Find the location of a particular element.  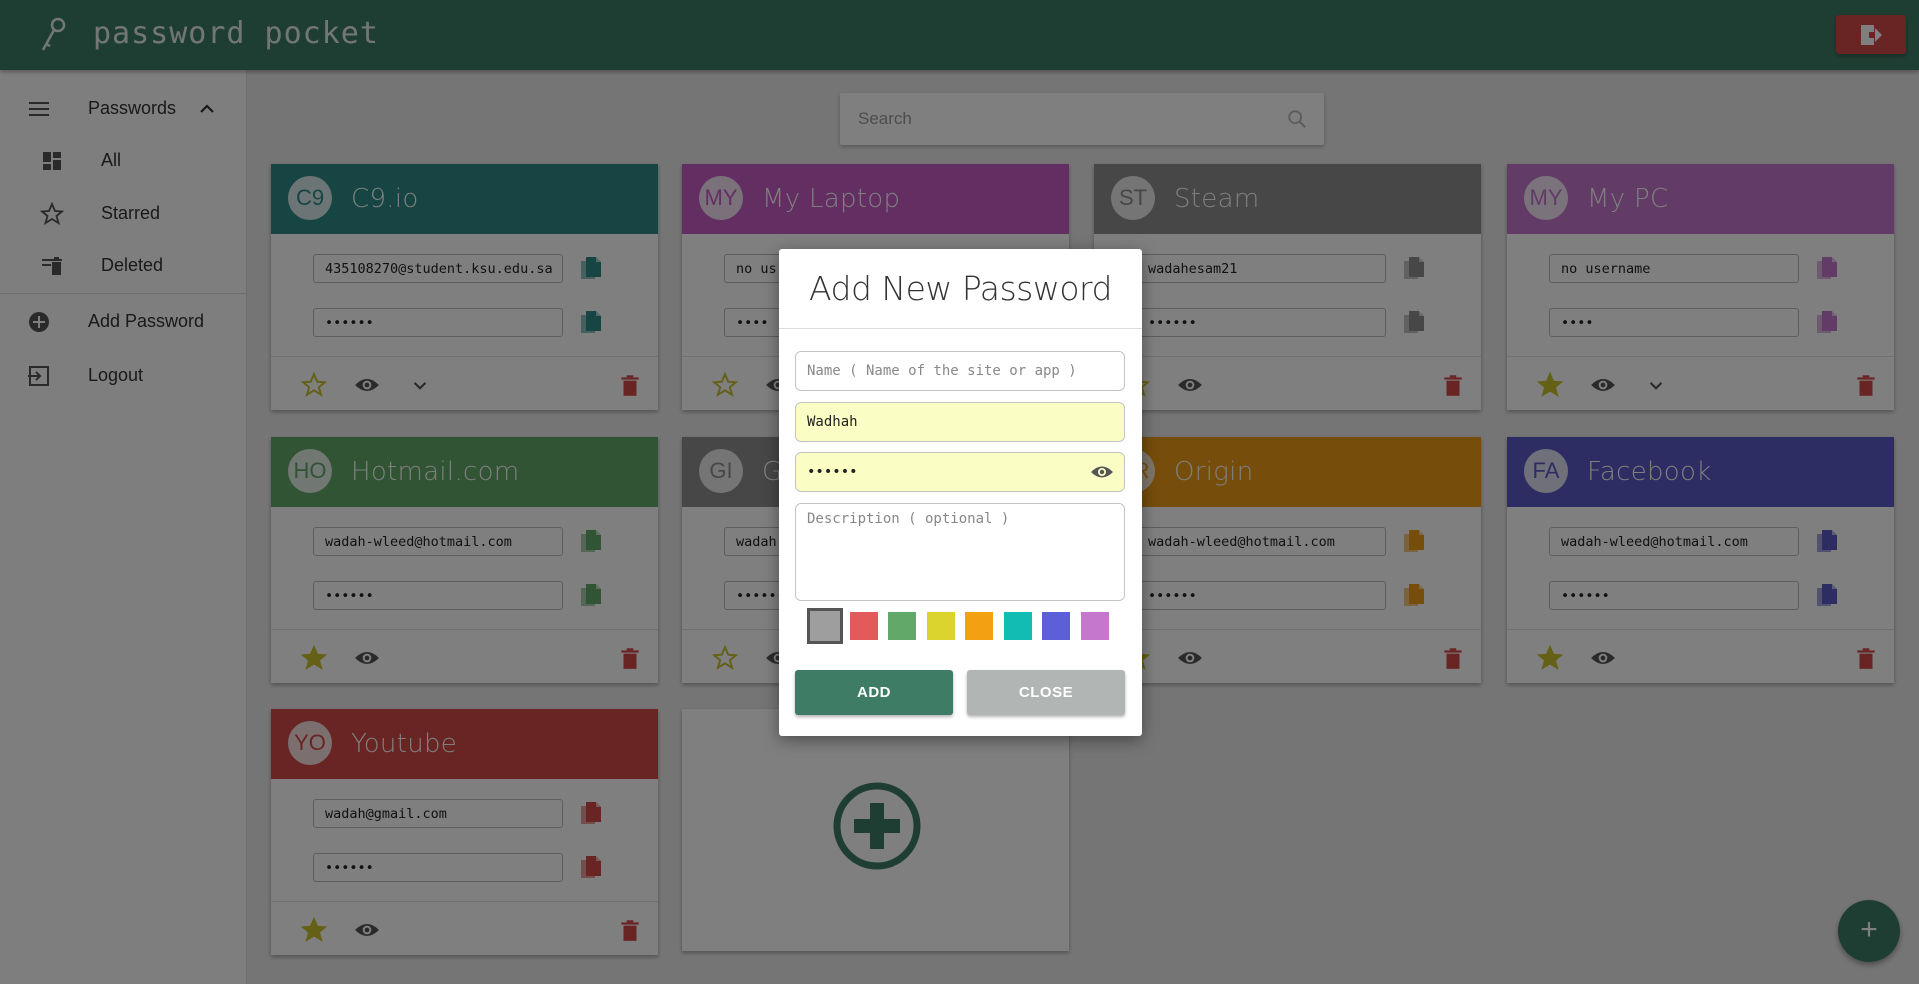

description-input: Description ( optional ) is located at coordinates (960, 552).